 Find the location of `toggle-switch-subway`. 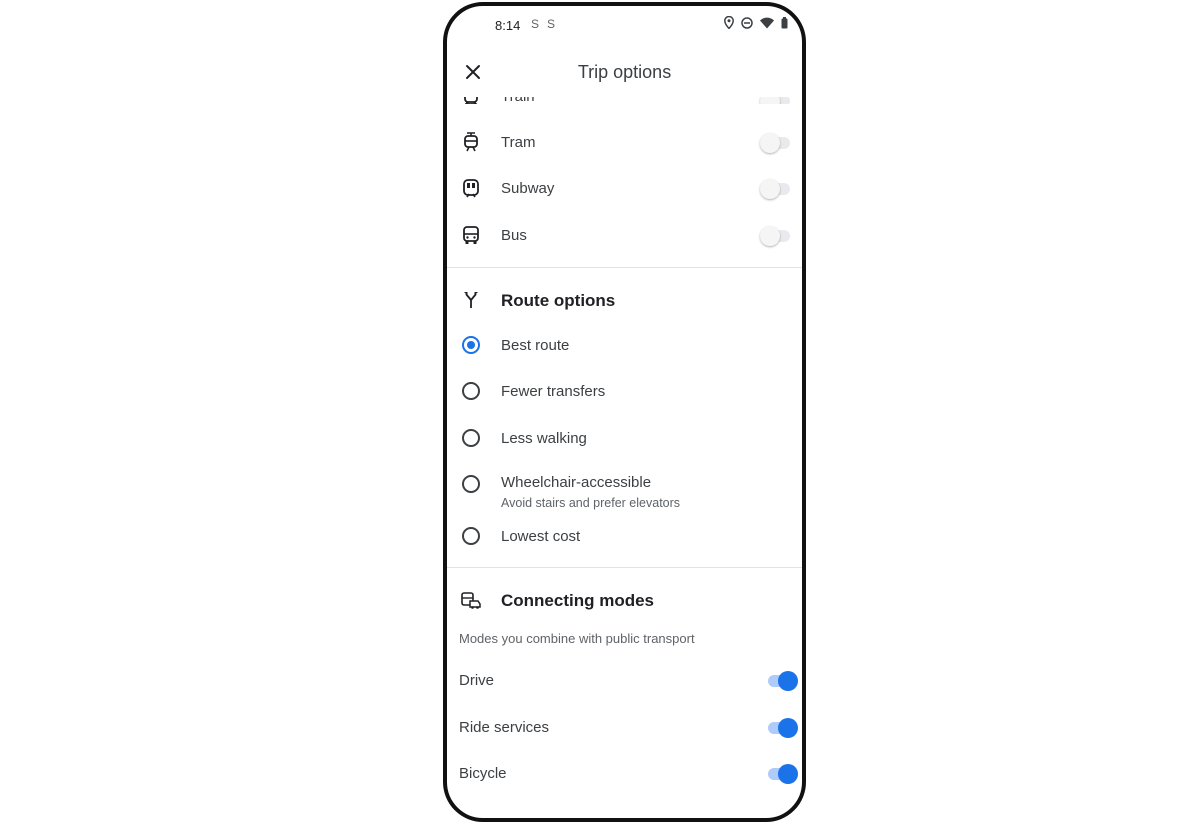

toggle-switch-subway is located at coordinates (776, 189).